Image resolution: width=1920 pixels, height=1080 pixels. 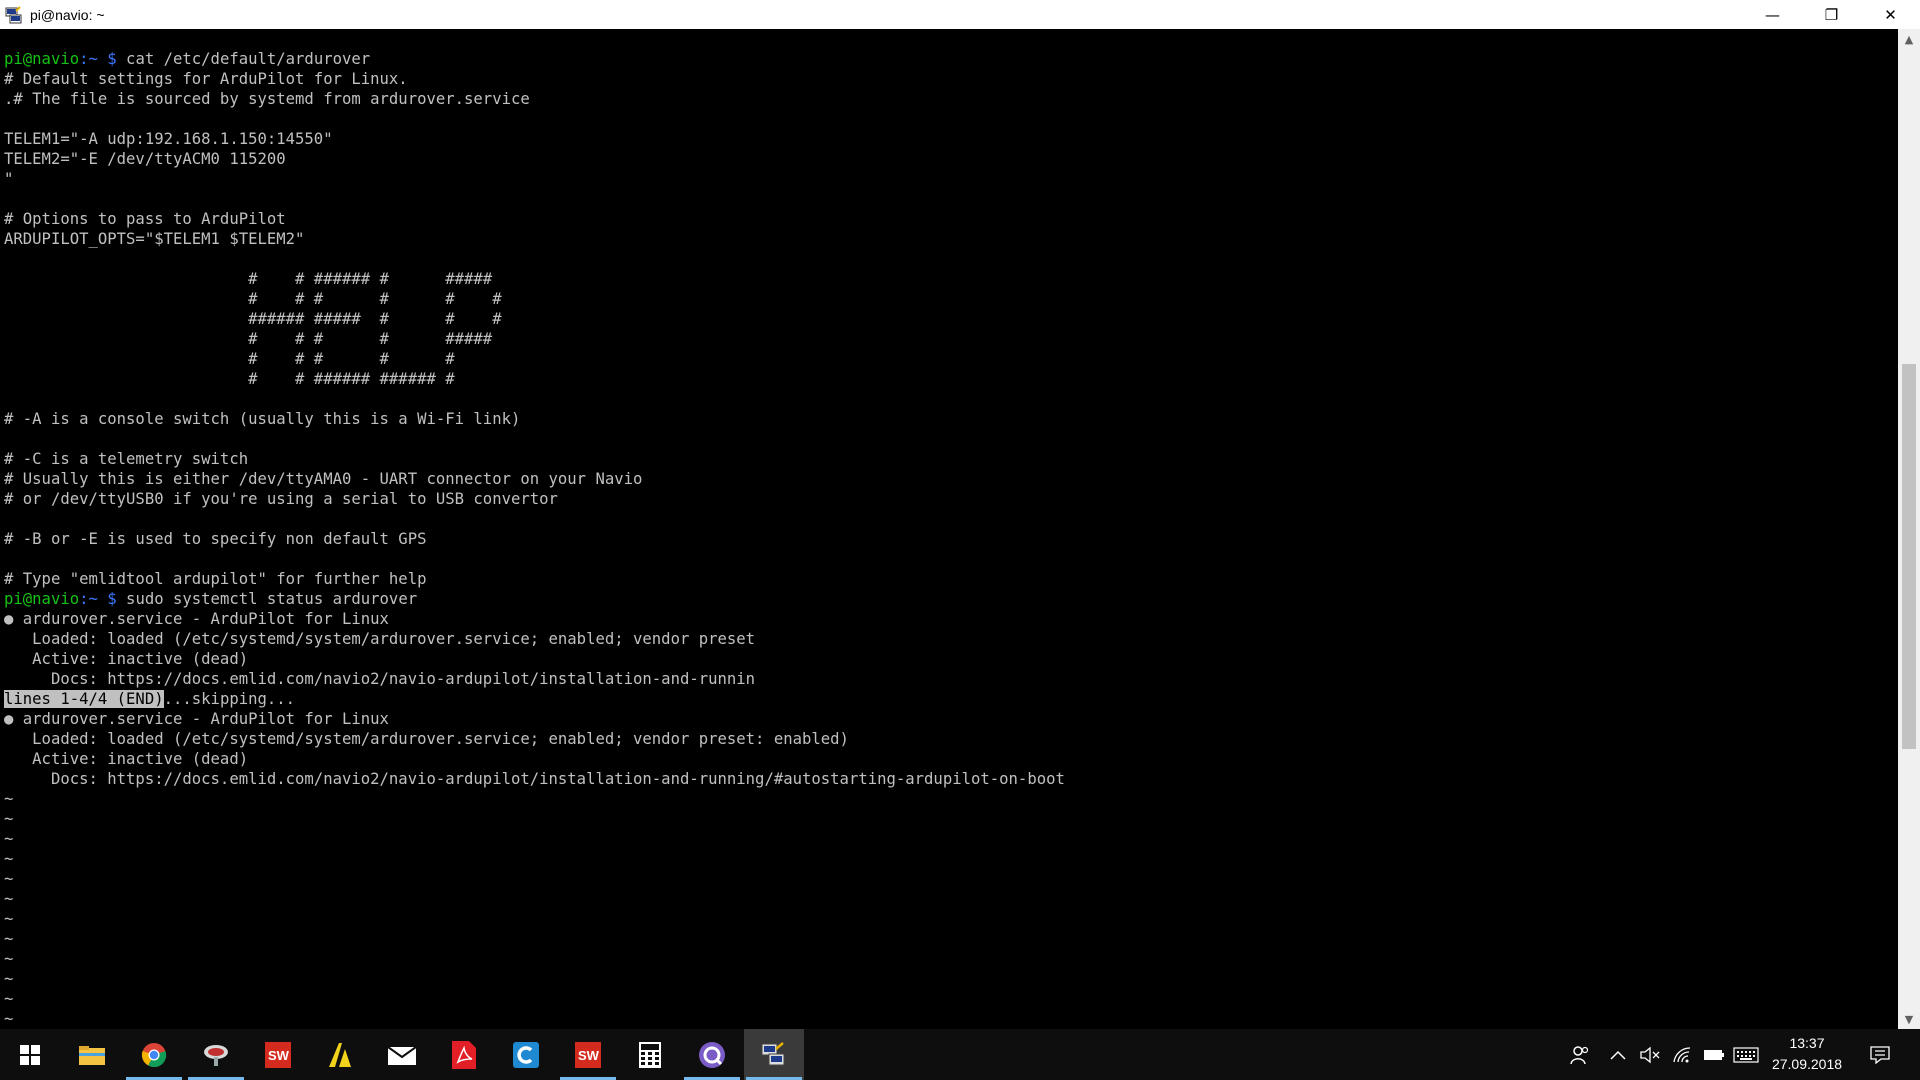 I want to click on c-app-button, so click(x=526, y=1054).